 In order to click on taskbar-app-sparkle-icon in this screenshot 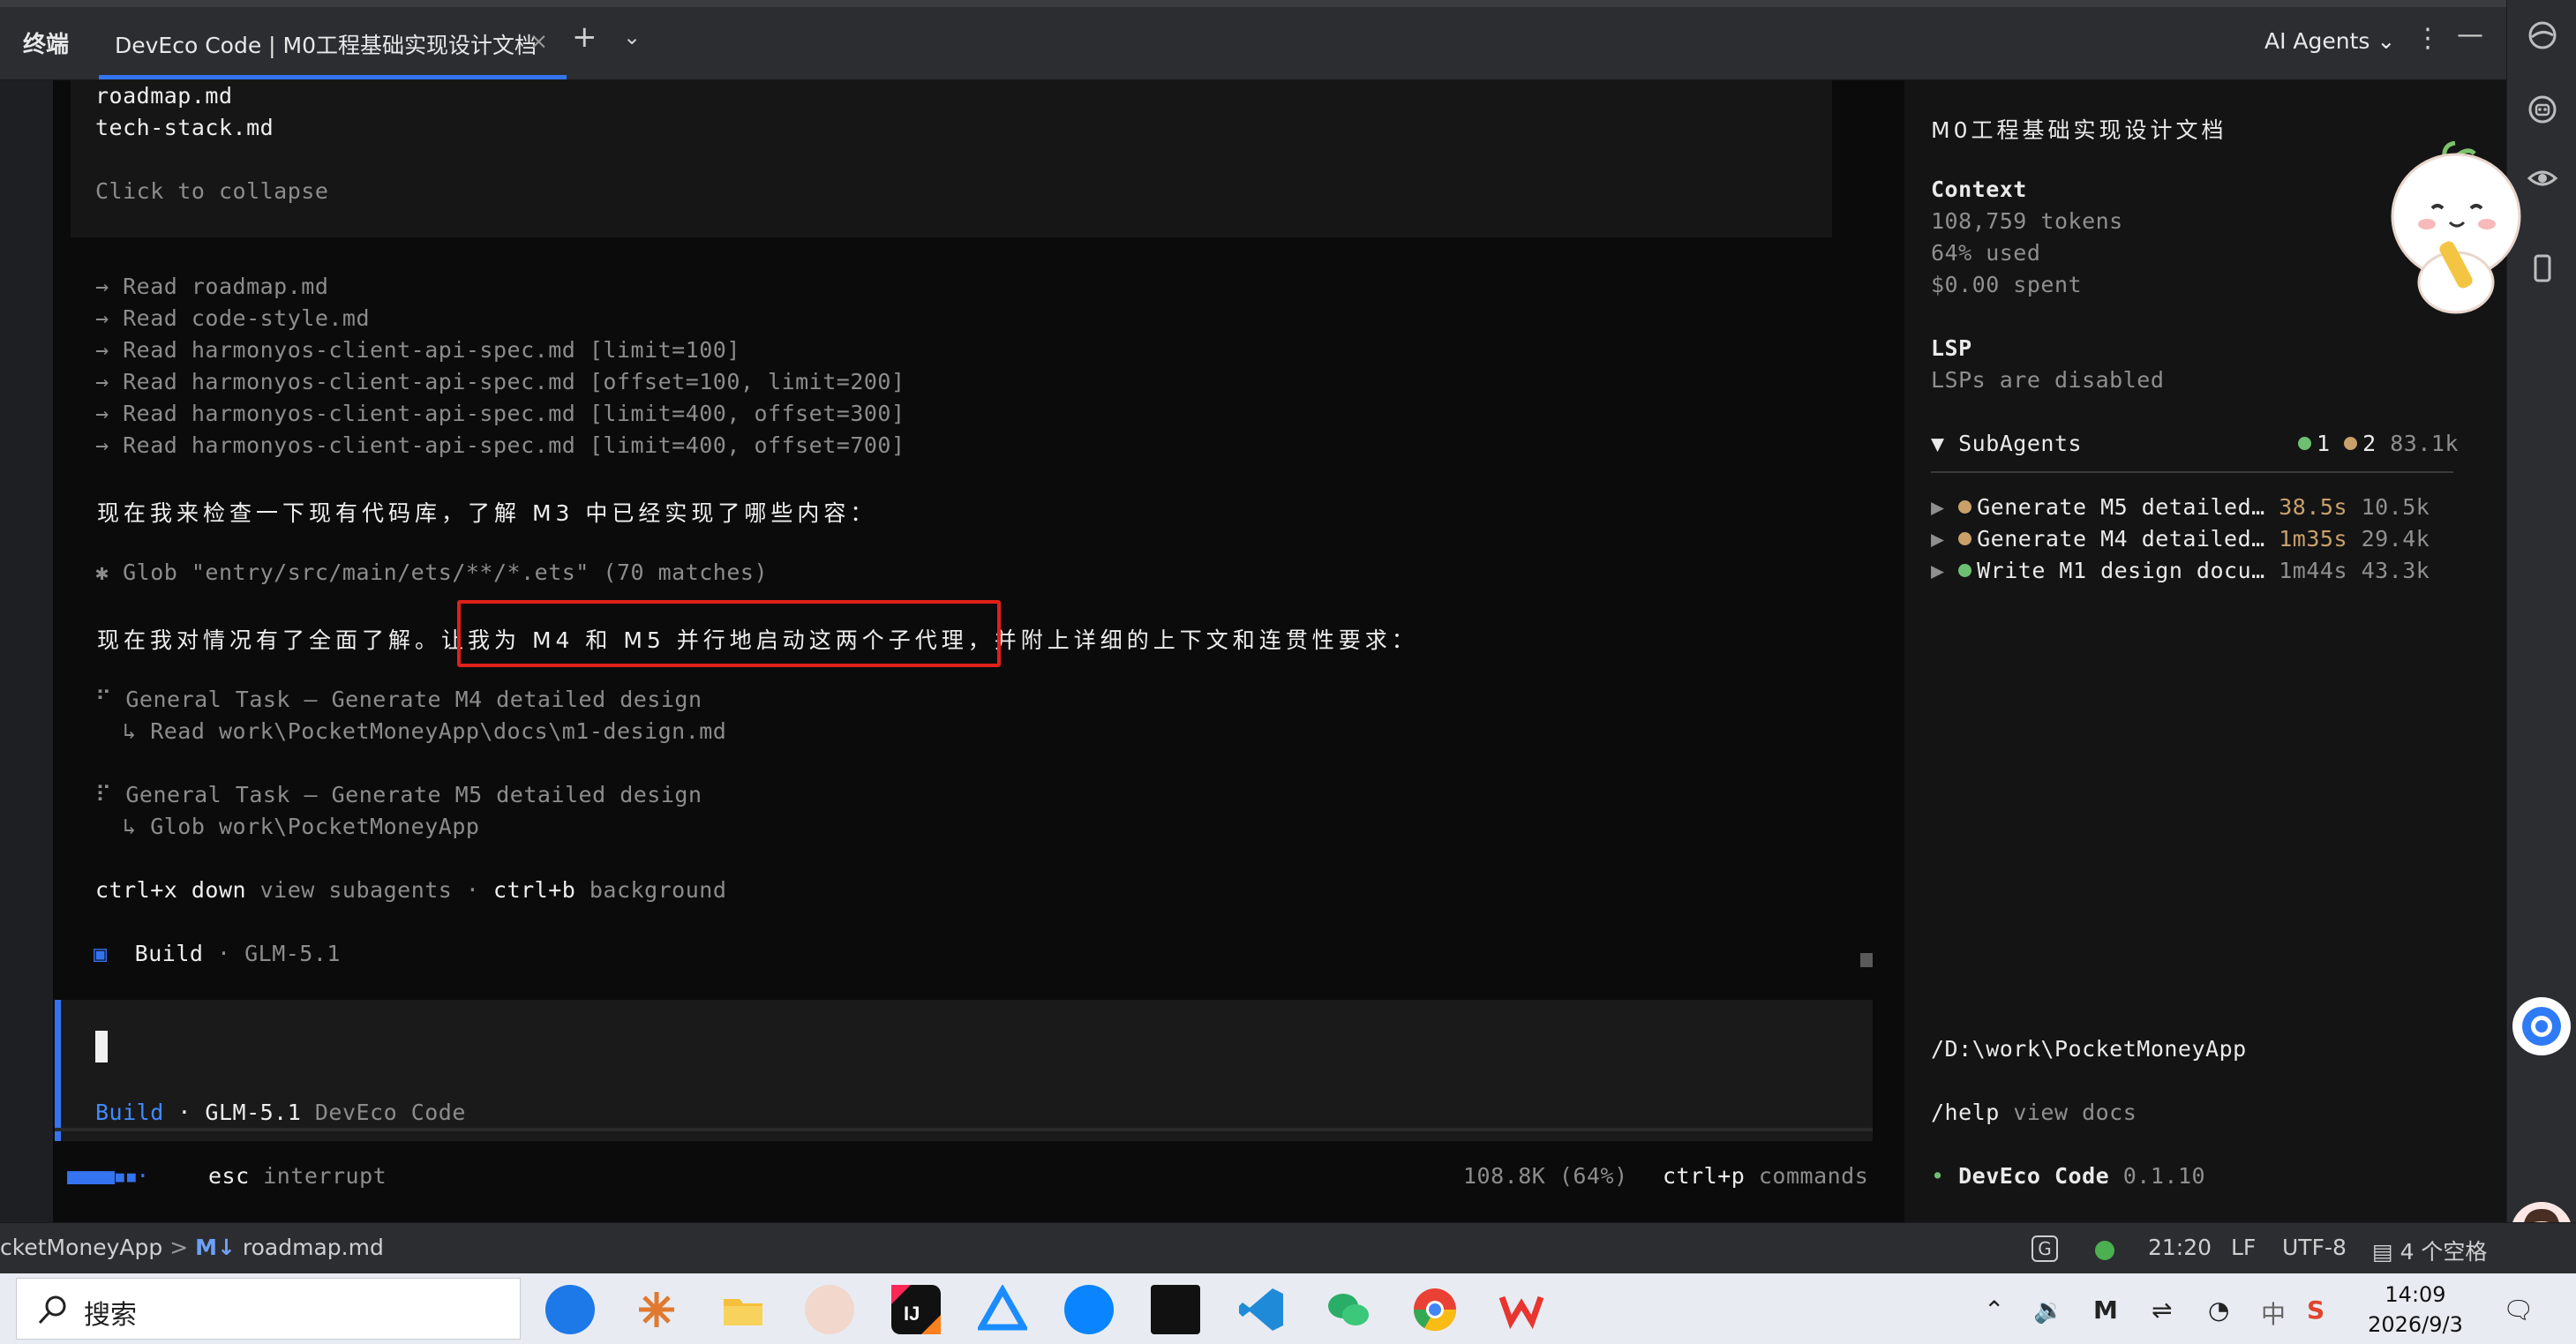, I will do `click(656, 1309)`.